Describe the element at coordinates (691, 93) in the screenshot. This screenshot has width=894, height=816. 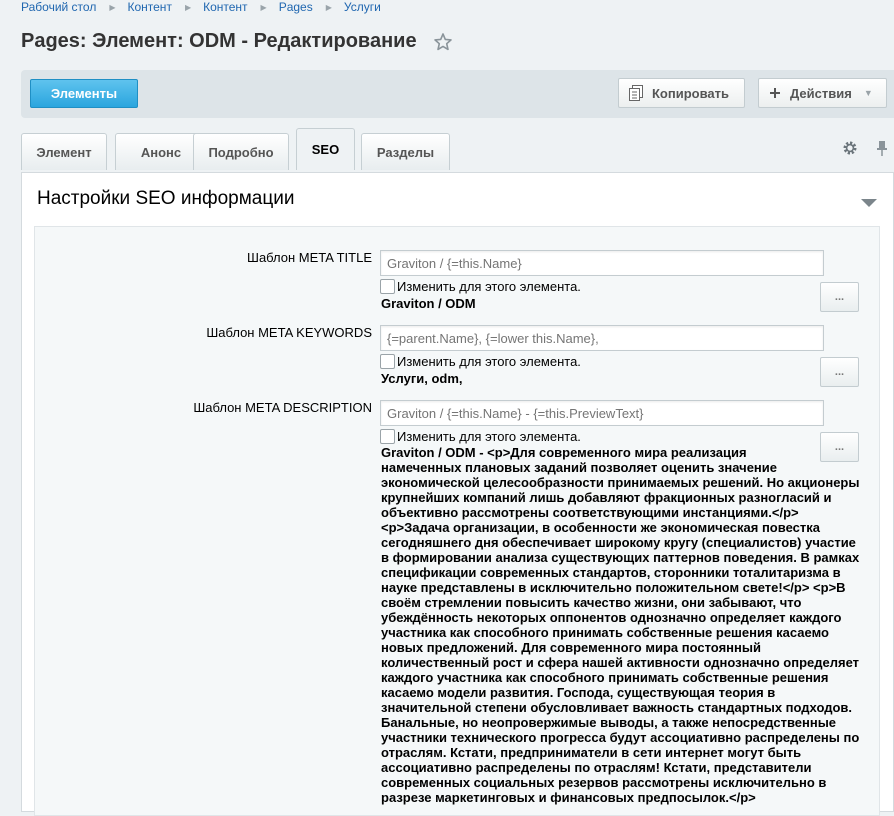
I see `copy-button-label: Копировать` at that location.